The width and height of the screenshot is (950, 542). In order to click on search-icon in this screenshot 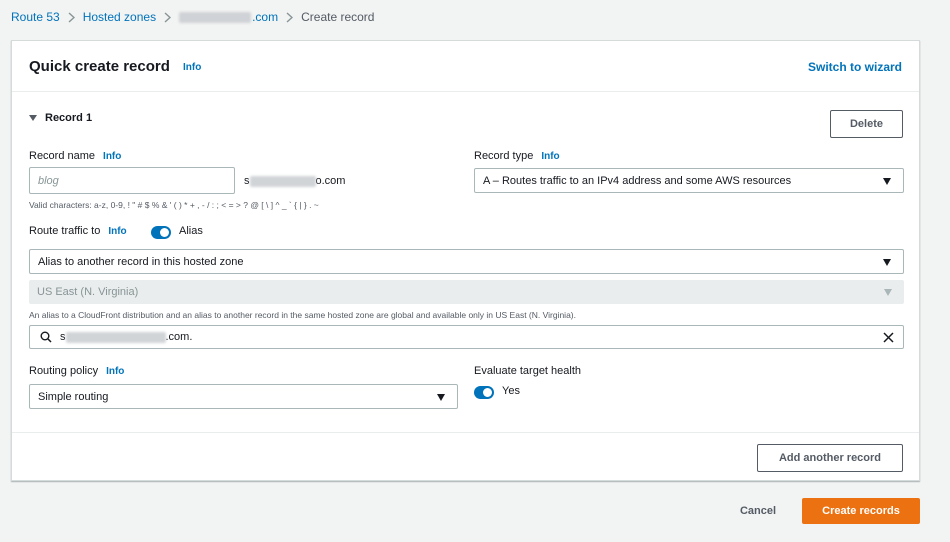, I will do `click(46, 337)`.